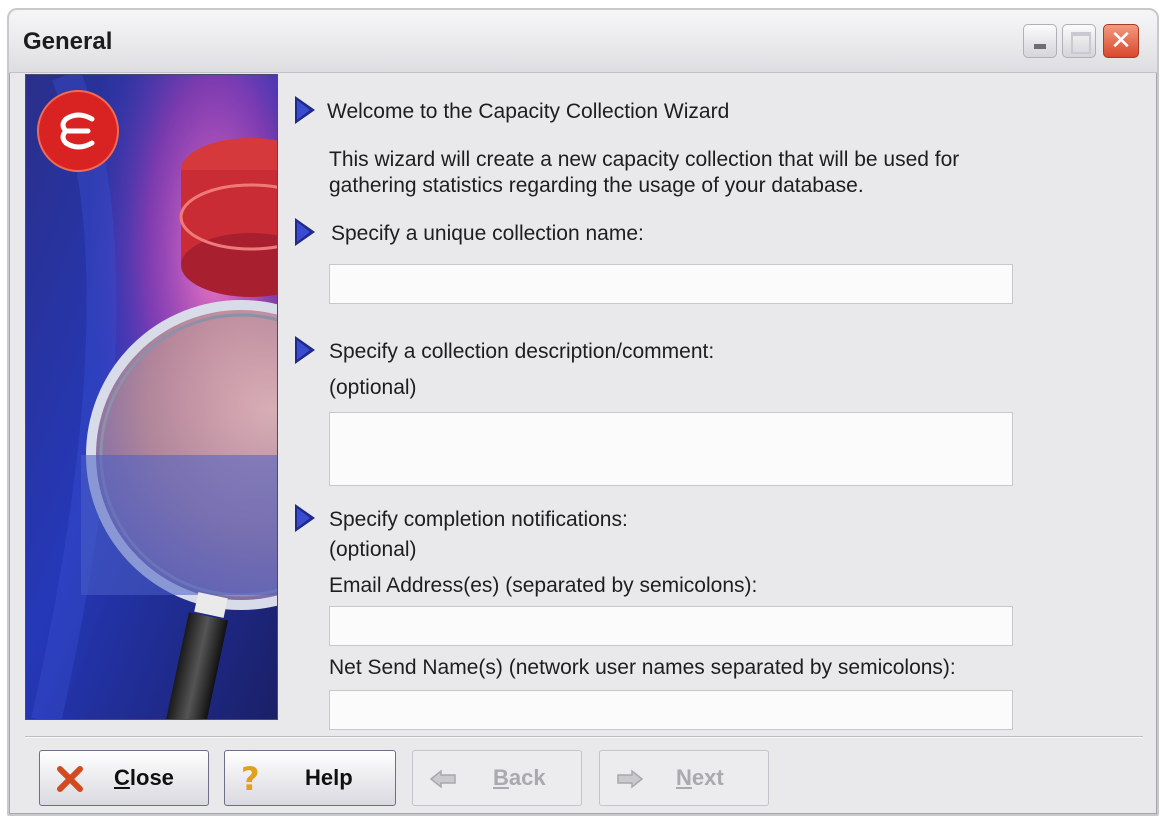  I want to click on back-arrow-icon, so click(442, 779).